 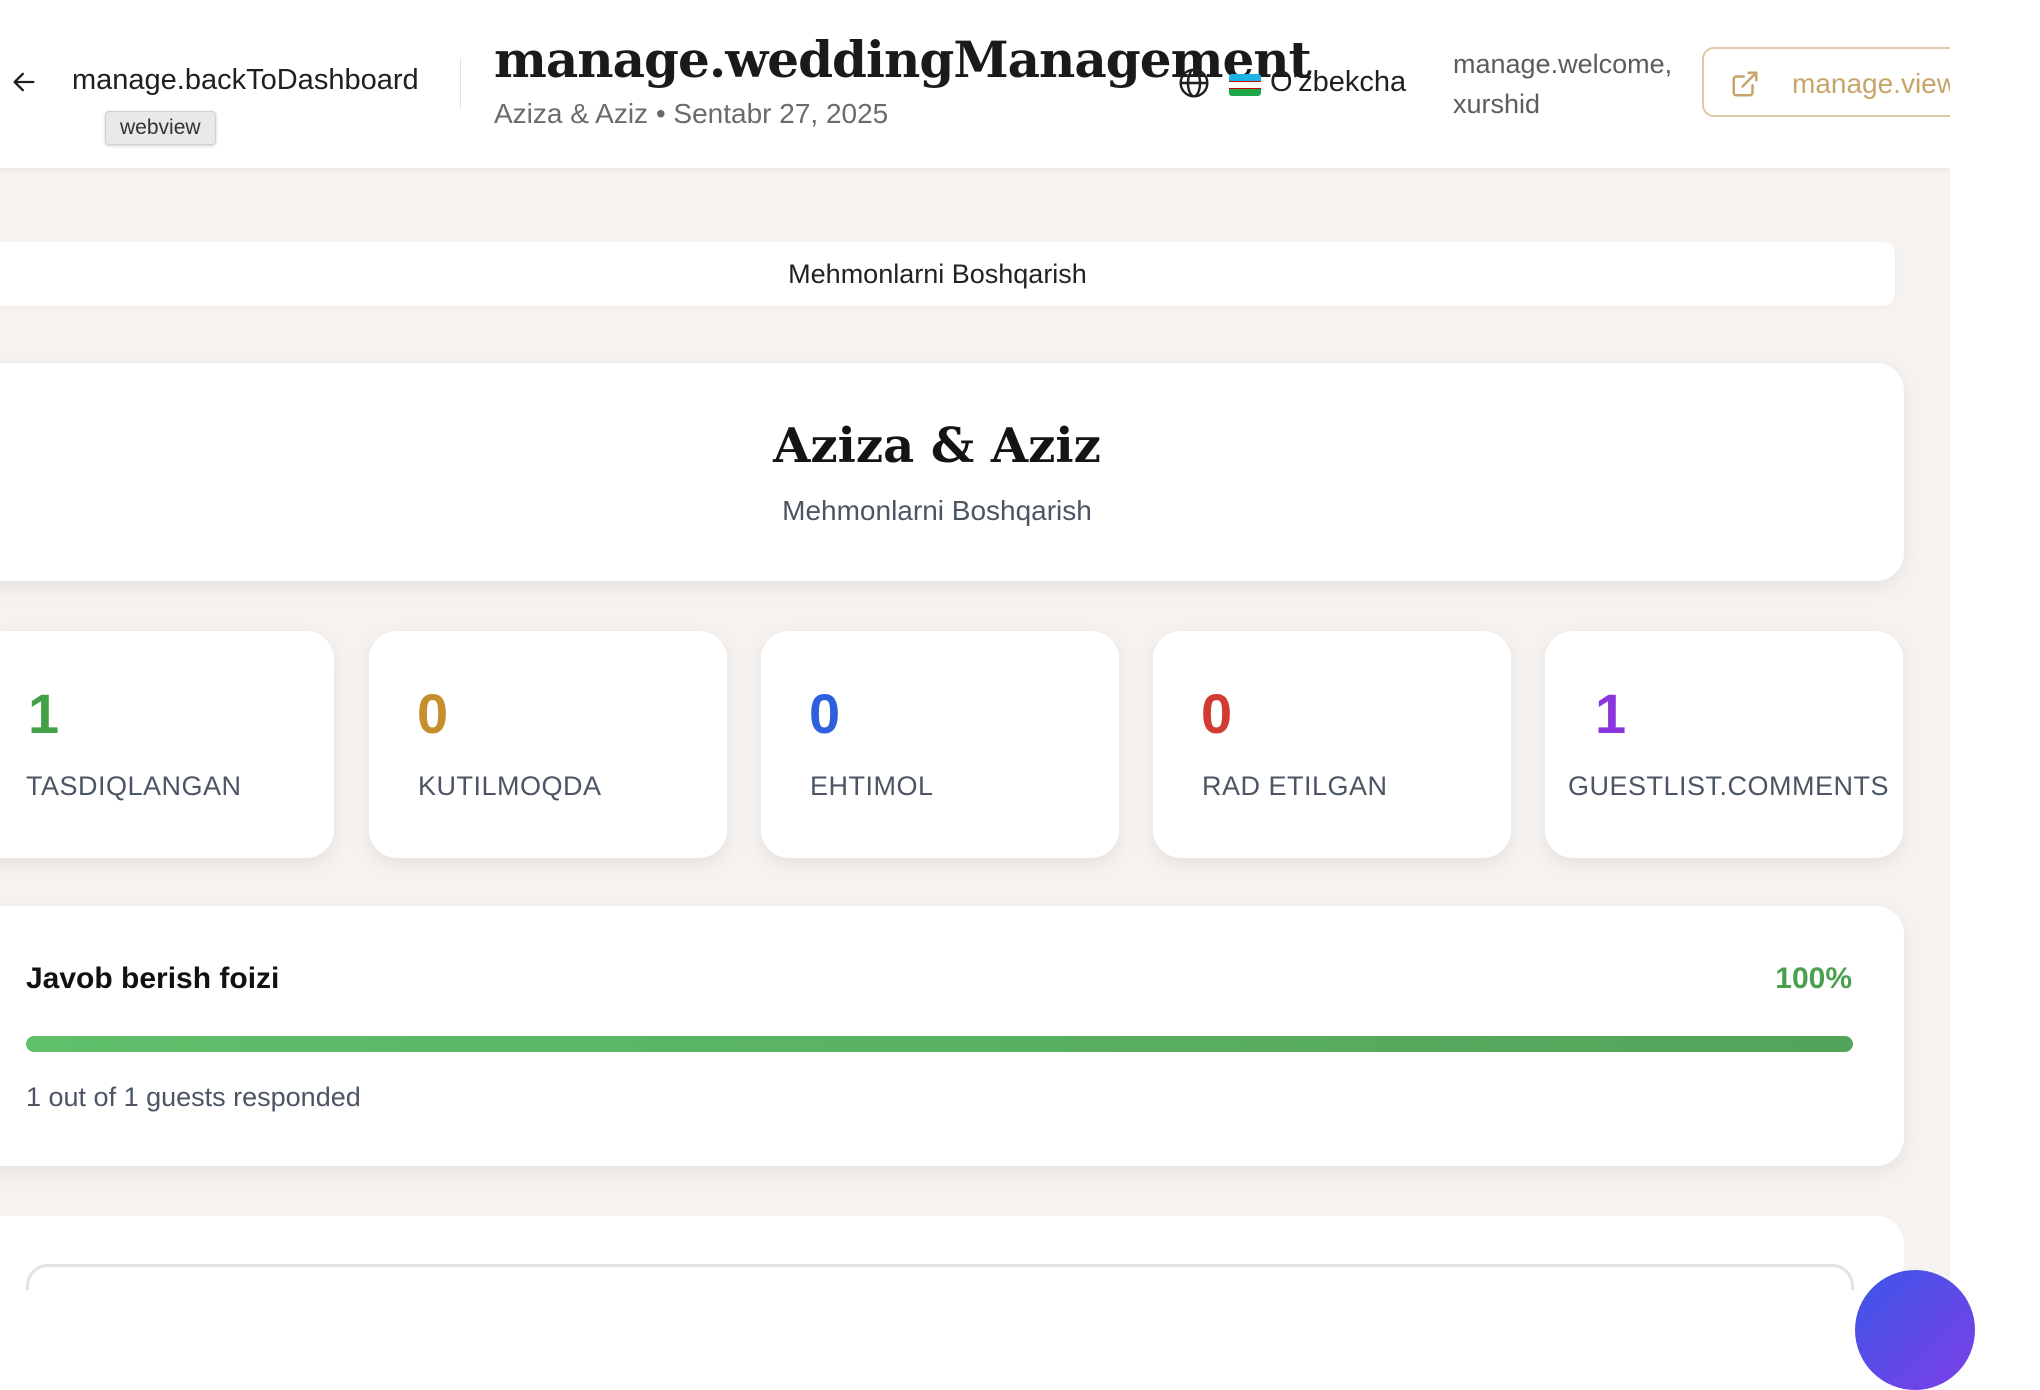 I want to click on tab-guest-management: Mehmonlarni Boshqarish, so click(x=947, y=274).